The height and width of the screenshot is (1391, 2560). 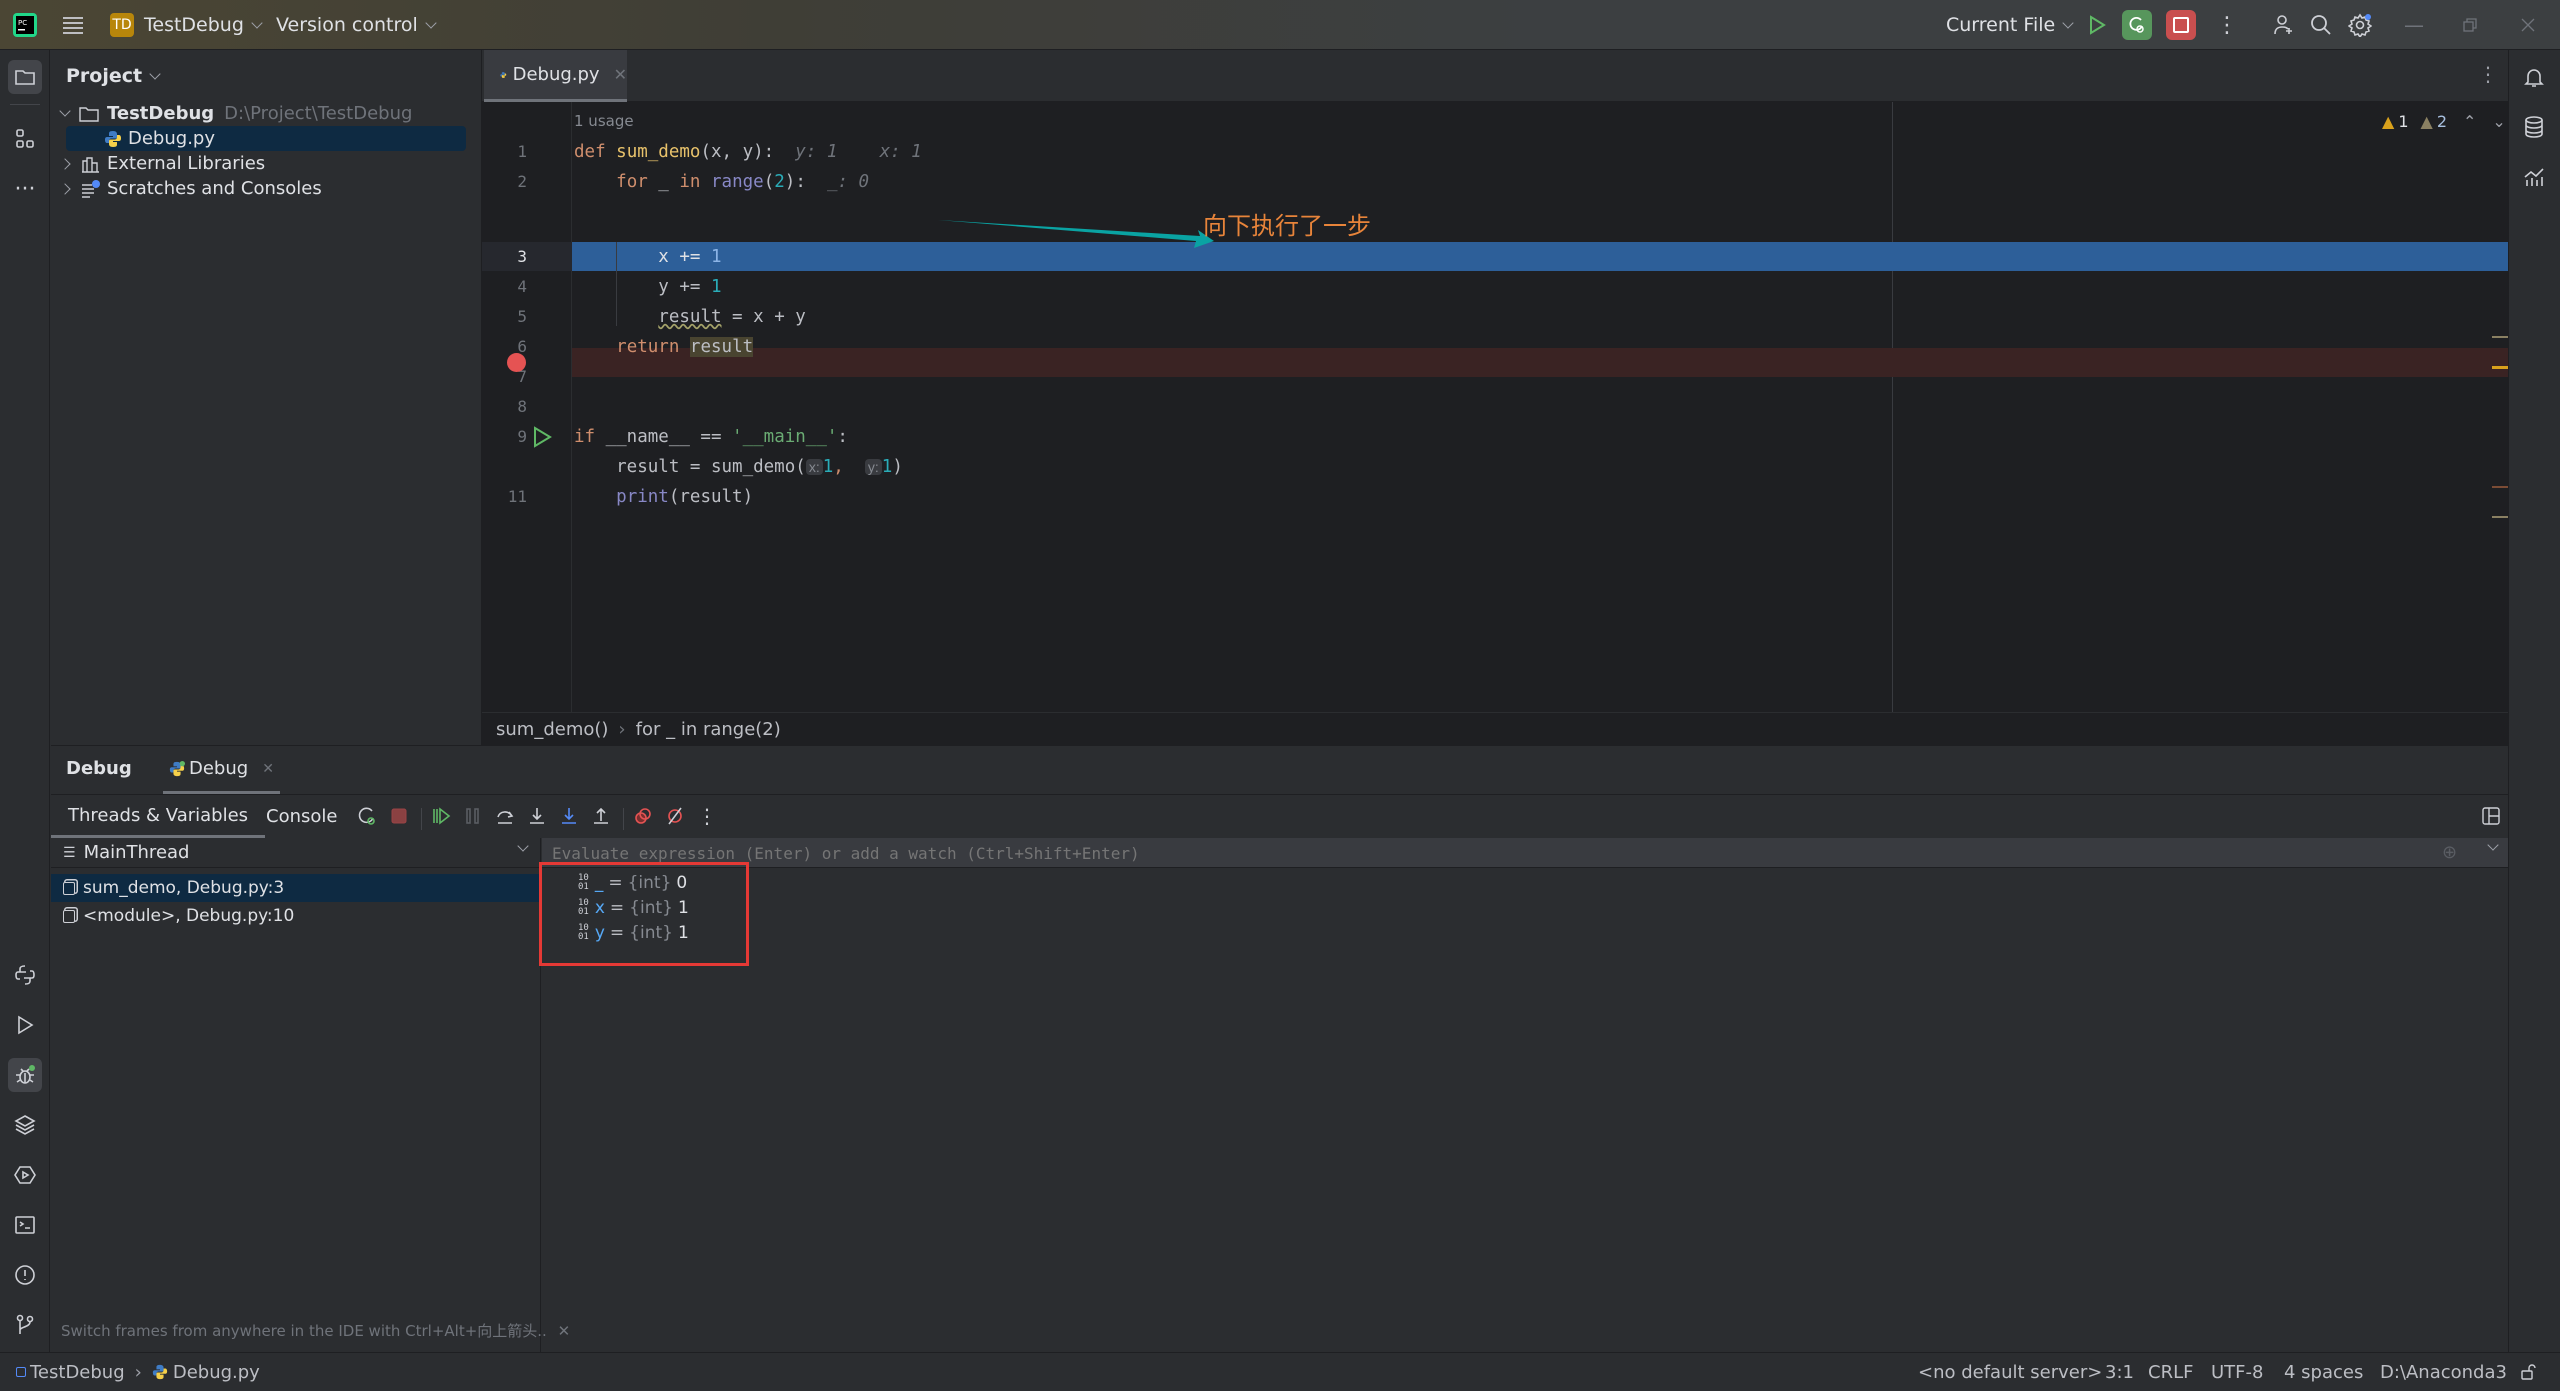 I want to click on git-icon, so click(x=25, y=1325).